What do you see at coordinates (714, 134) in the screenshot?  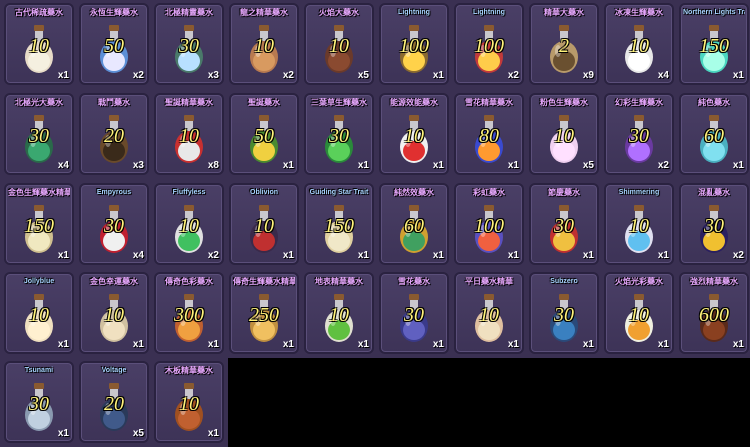 I see `potion-slot: 純色藥水 60 x1` at bounding box center [714, 134].